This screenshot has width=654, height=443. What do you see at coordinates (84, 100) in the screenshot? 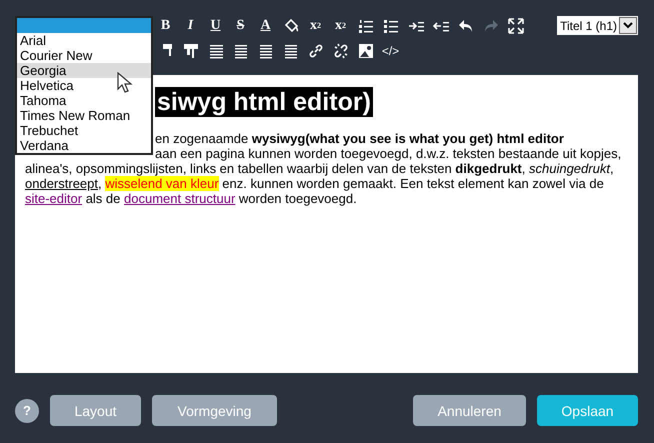
I see `dropdown-option: Tahoma` at bounding box center [84, 100].